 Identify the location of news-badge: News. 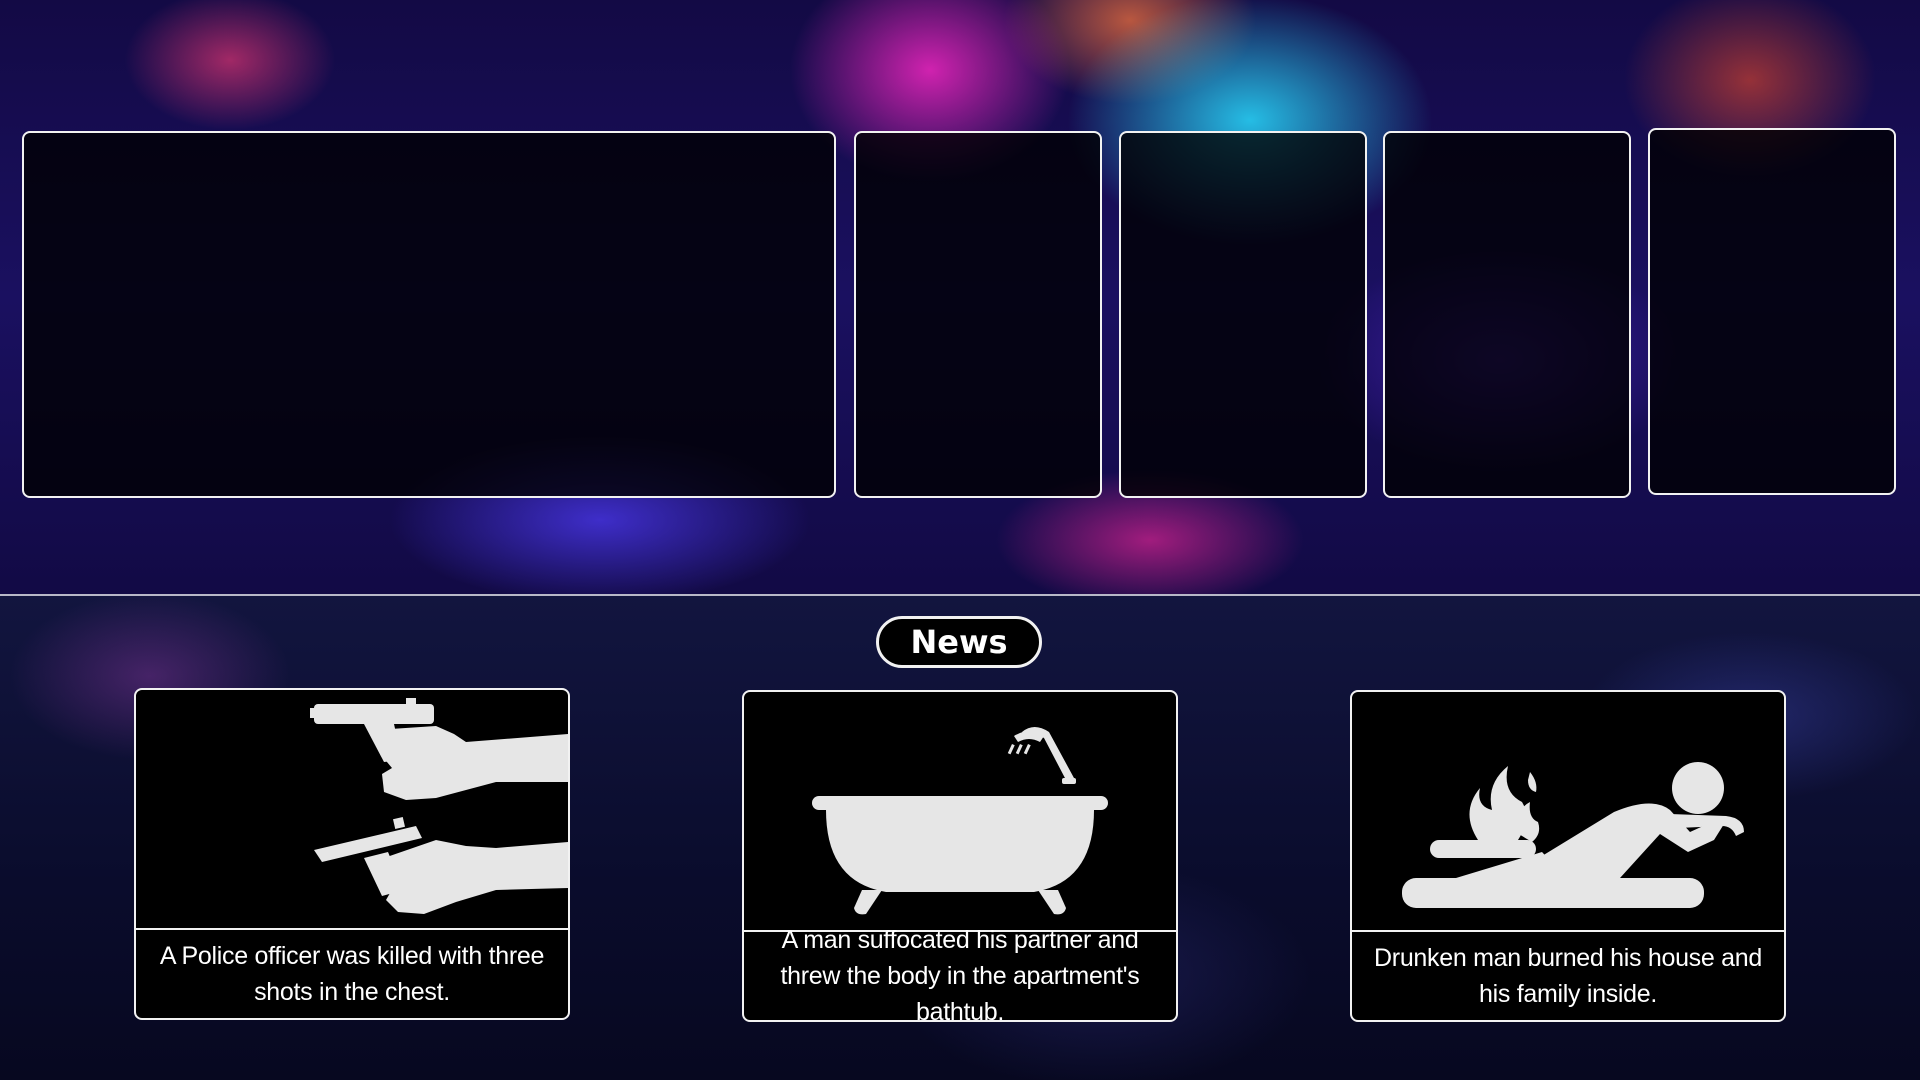
(959, 642).